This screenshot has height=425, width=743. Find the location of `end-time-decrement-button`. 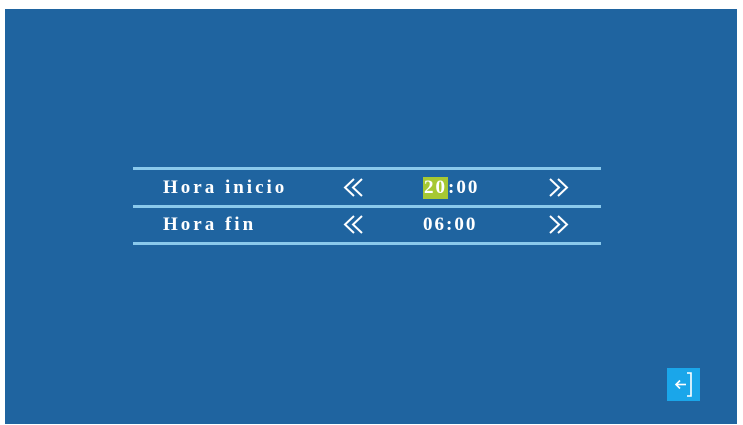

end-time-decrement-button is located at coordinates (353, 224).